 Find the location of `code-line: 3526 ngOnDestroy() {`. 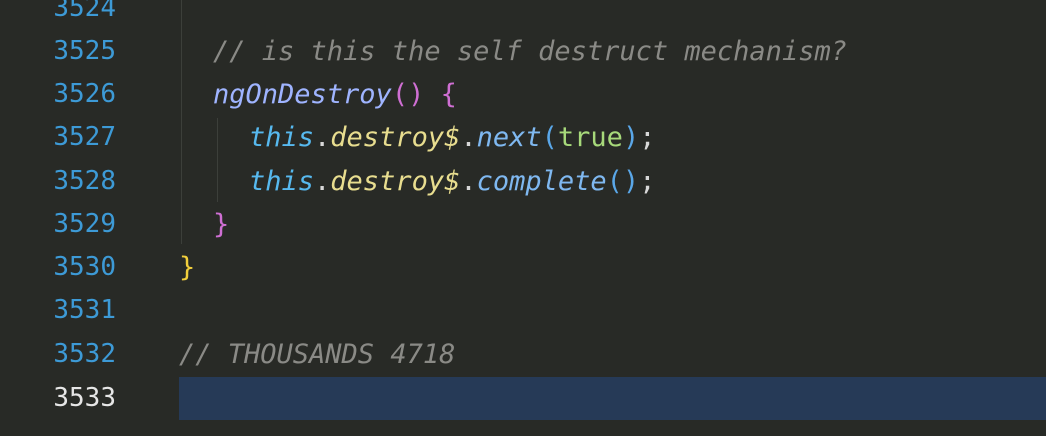

code-line: 3526 ngOnDestroy() { is located at coordinates (523, 94).